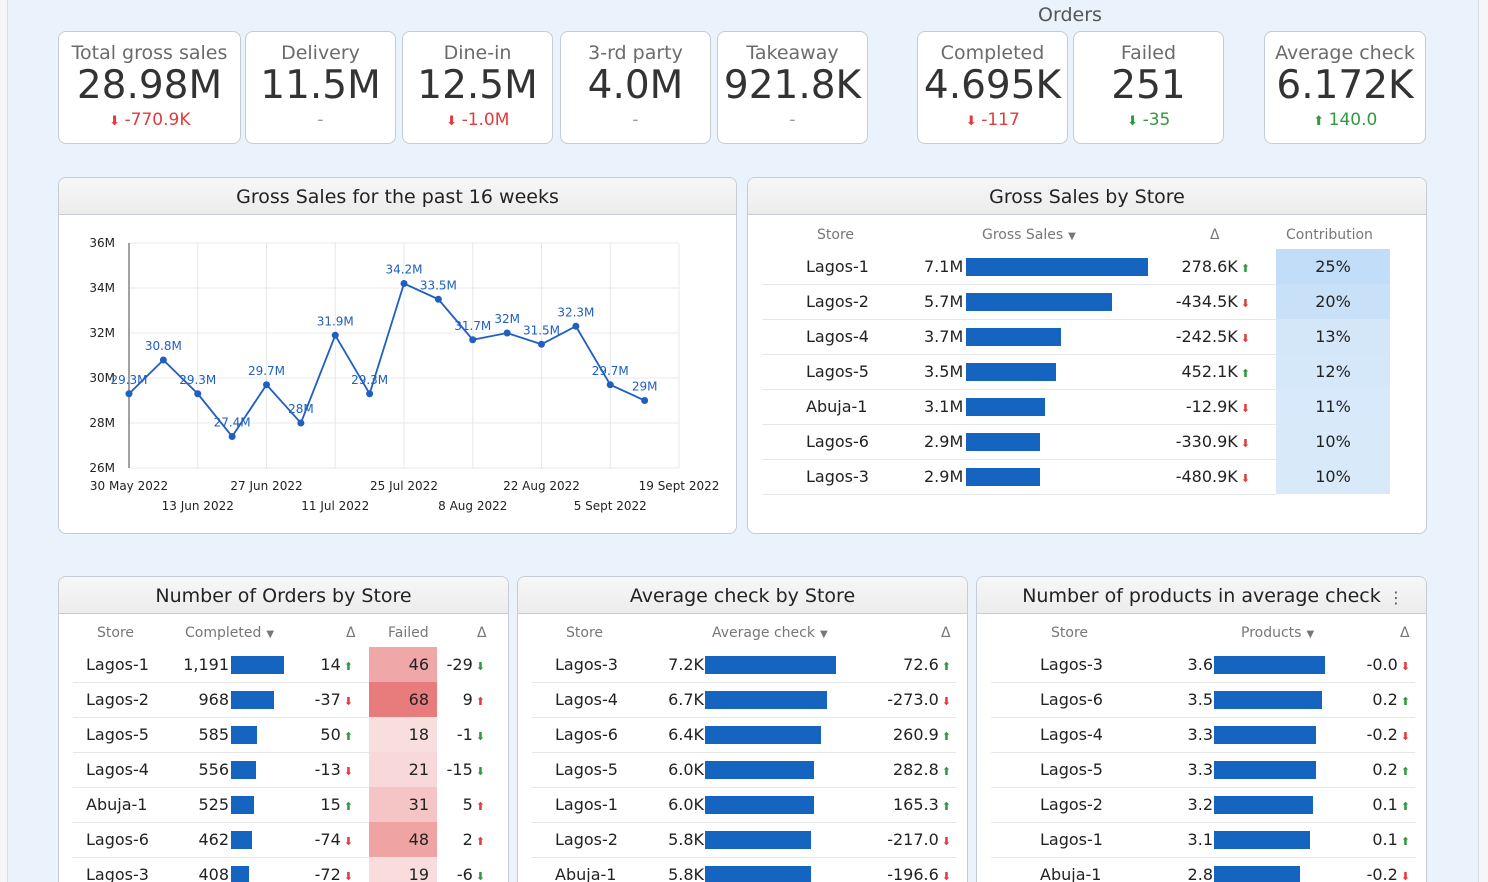  I want to click on kpi-average-check: Average check 6.172K ⬆ 140.0, so click(1345, 87).